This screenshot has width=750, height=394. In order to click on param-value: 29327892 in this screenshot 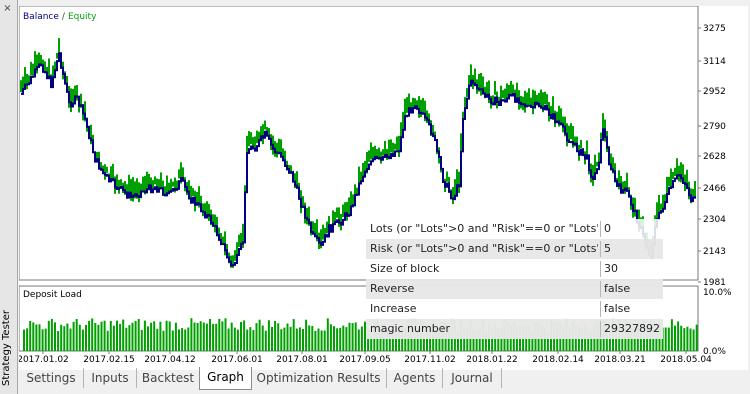, I will do `click(632, 328)`.